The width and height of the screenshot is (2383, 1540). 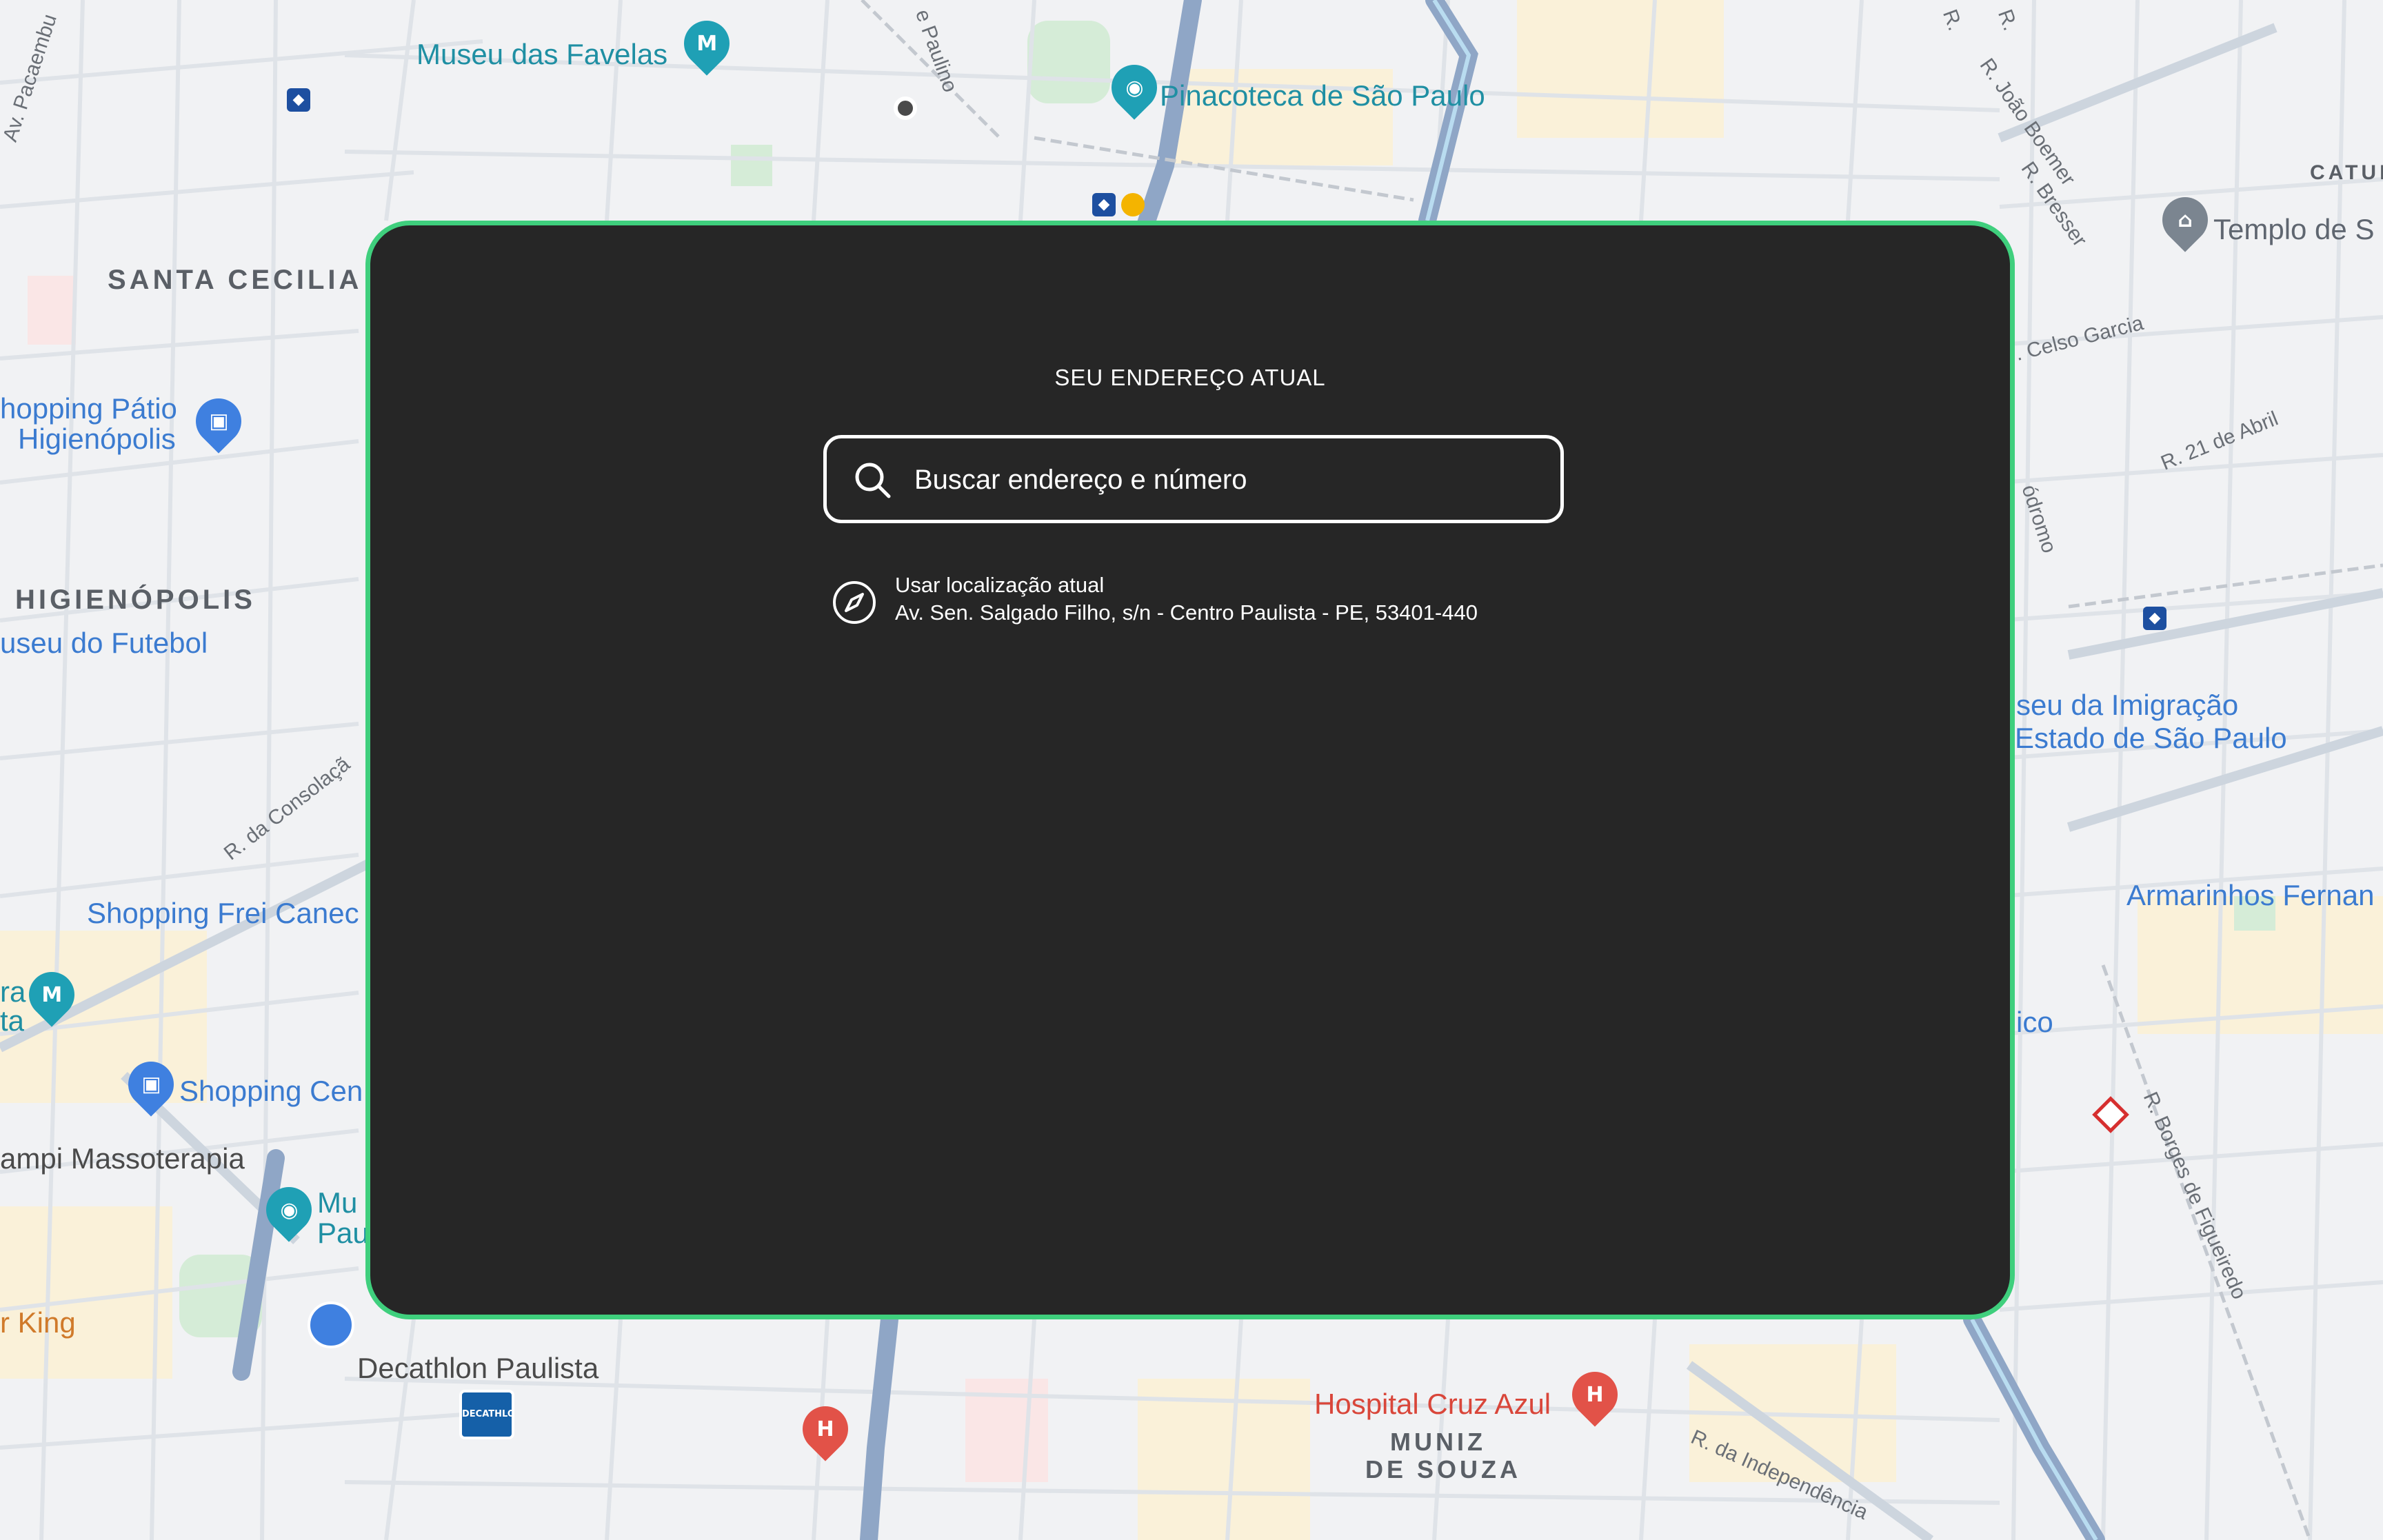 What do you see at coordinates (104, 644) in the screenshot?
I see `map-label-museu-futebol: useu do Futebol` at bounding box center [104, 644].